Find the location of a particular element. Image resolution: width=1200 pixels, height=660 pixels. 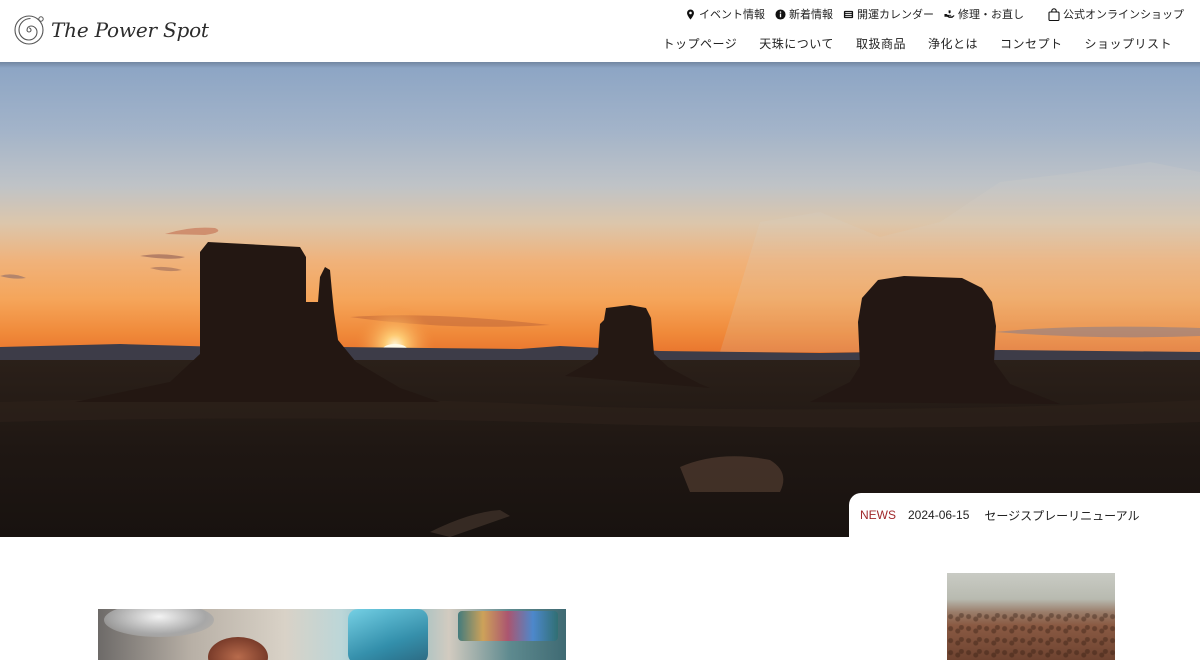

shell-shape is located at coordinates (238, 648).